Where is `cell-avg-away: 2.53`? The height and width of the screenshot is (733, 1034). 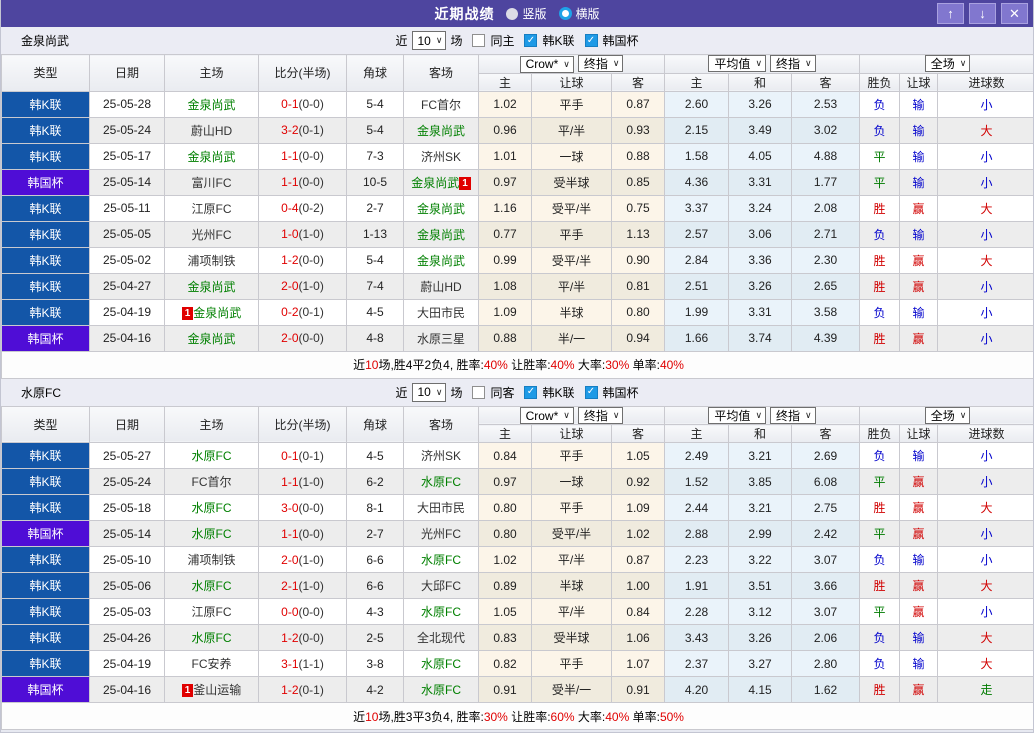 cell-avg-away: 2.53 is located at coordinates (826, 104).